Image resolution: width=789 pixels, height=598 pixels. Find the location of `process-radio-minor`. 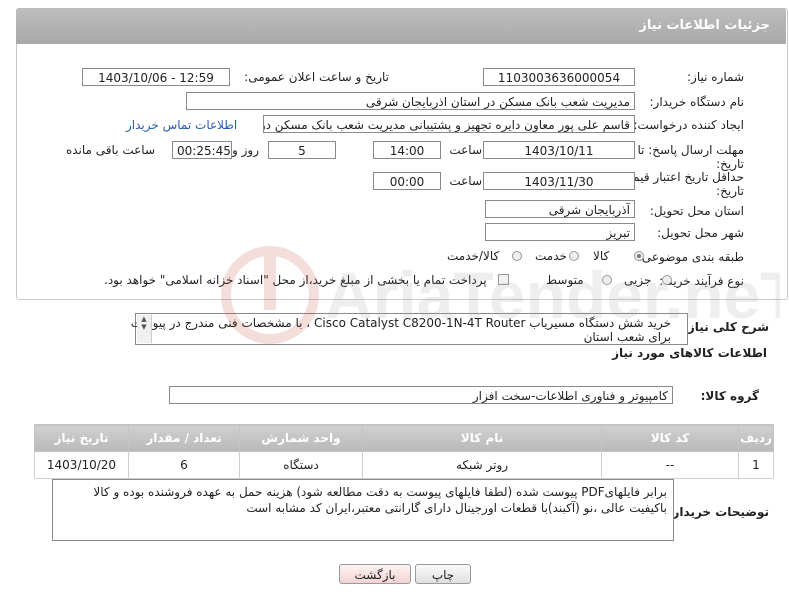

process-radio-minor is located at coordinates (667, 280).